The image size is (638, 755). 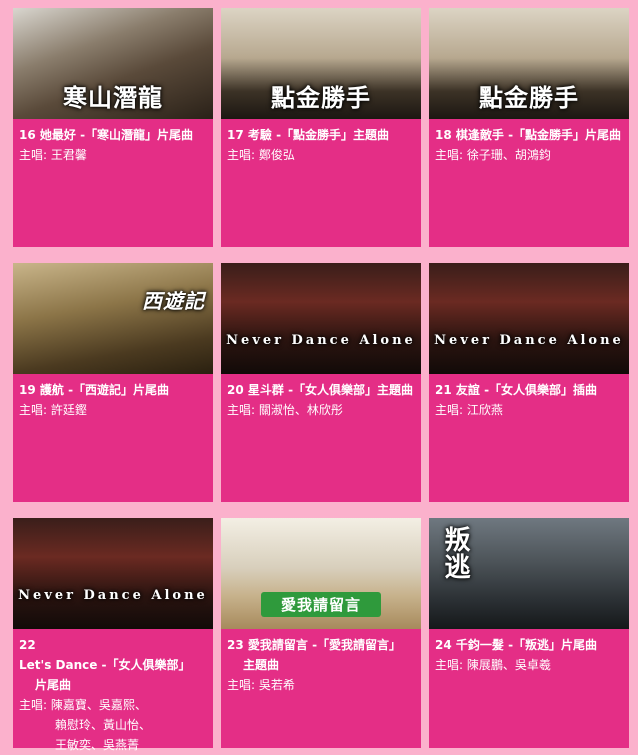 I want to click on thumbnail-image: 西遊記, so click(x=113, y=318).